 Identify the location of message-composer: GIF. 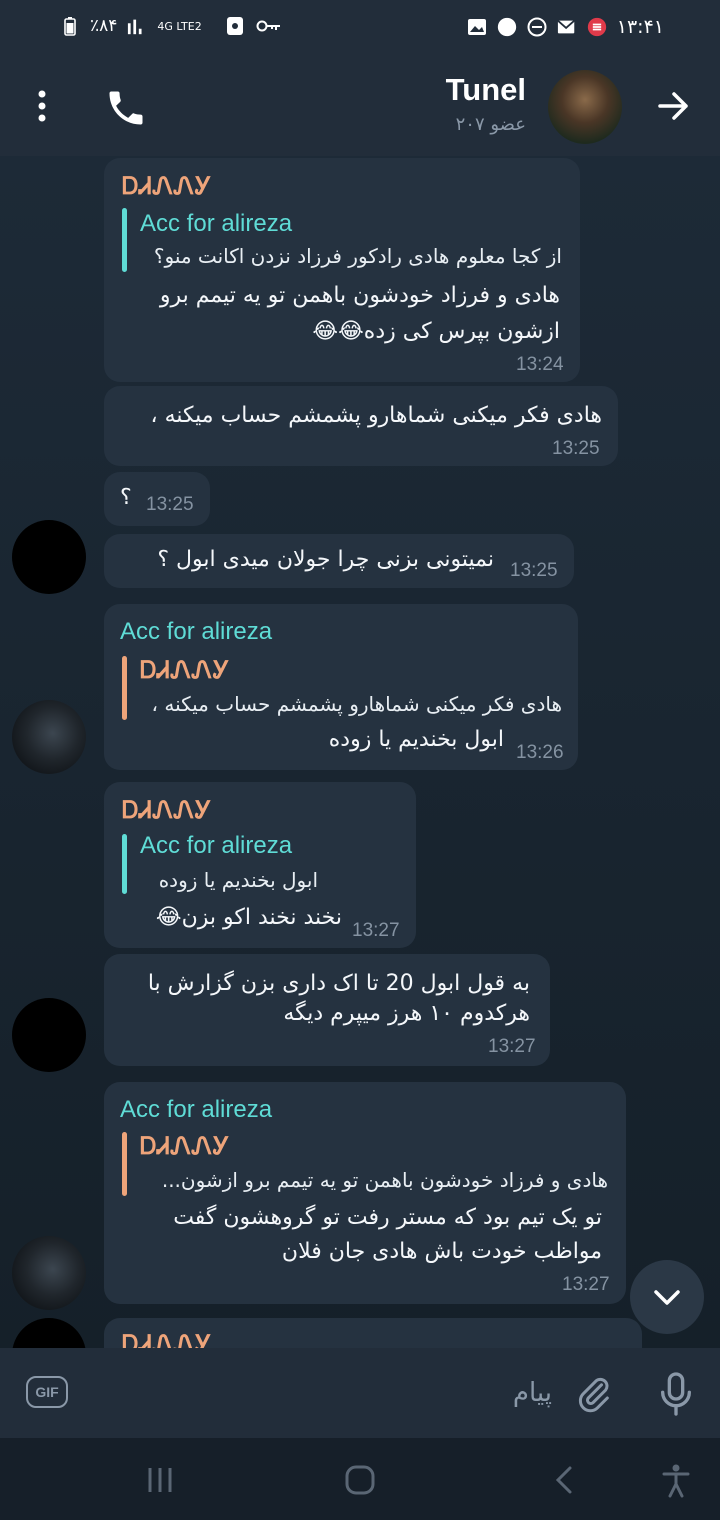
(360, 1393).